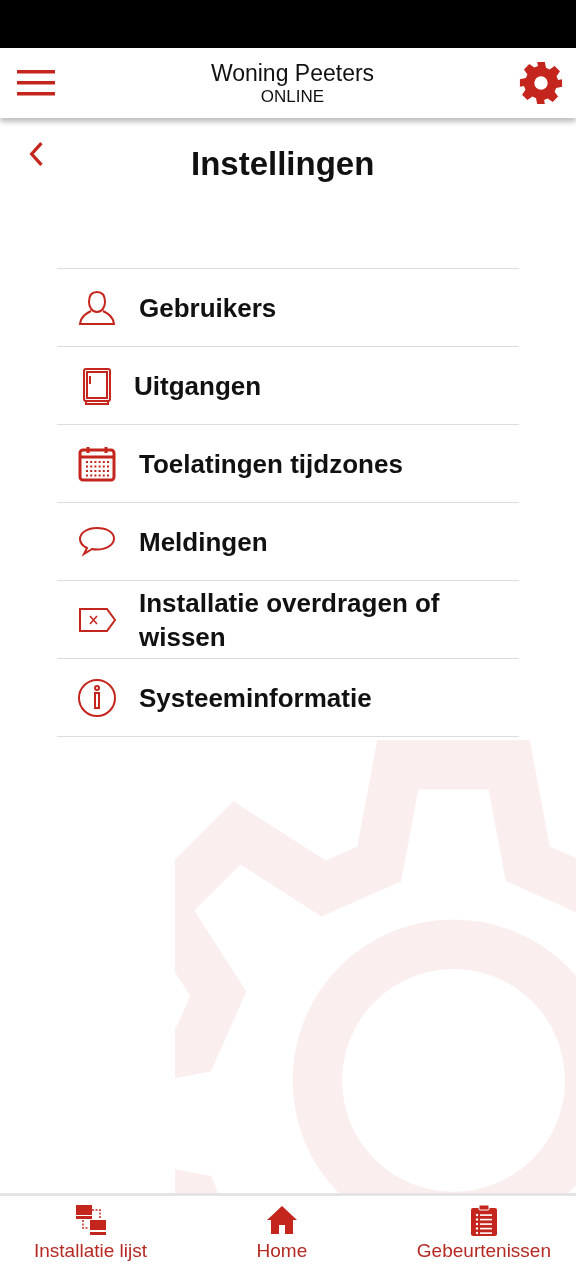 Image resolution: width=576 pixels, height=1280 pixels. Describe the element at coordinates (483, 1242) in the screenshot. I see `nav-tab: Gebeurtenissen` at that location.